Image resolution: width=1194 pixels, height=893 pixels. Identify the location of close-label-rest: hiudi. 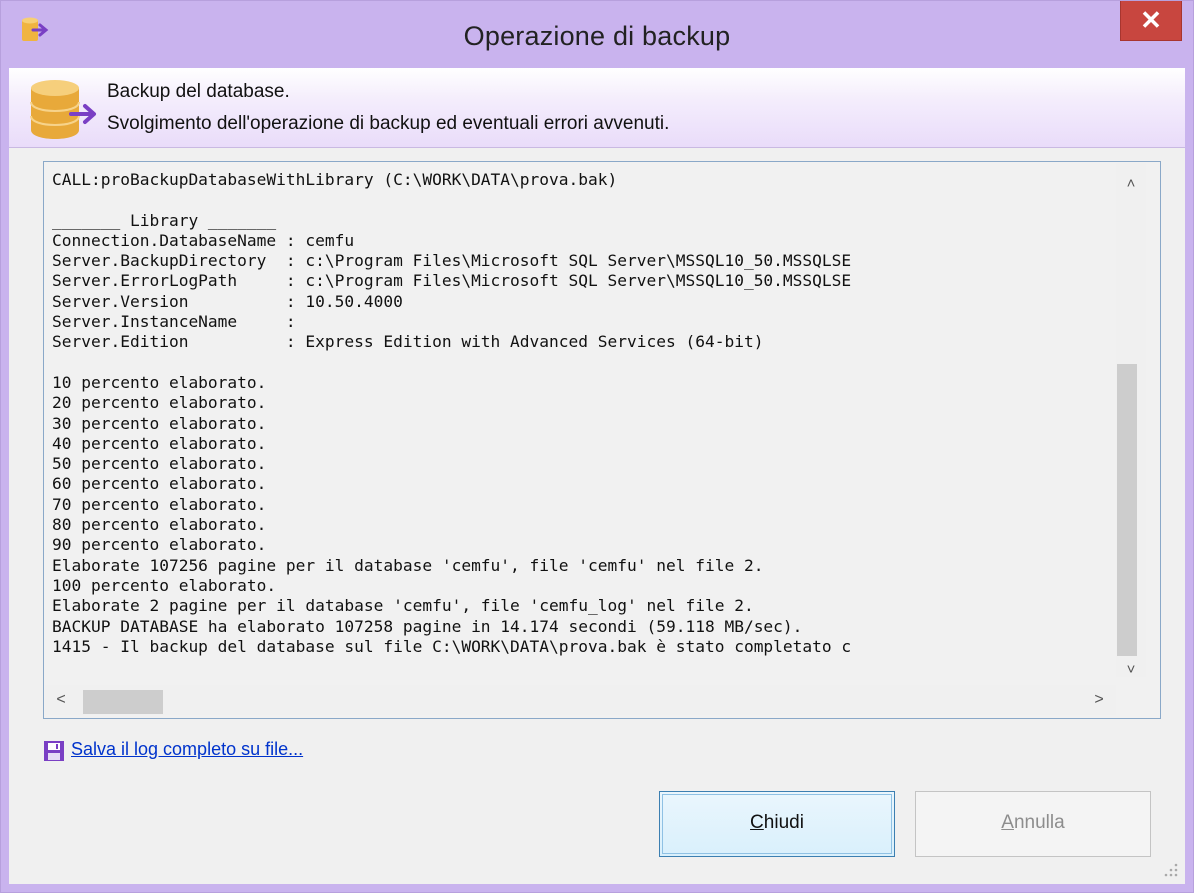
(783, 822).